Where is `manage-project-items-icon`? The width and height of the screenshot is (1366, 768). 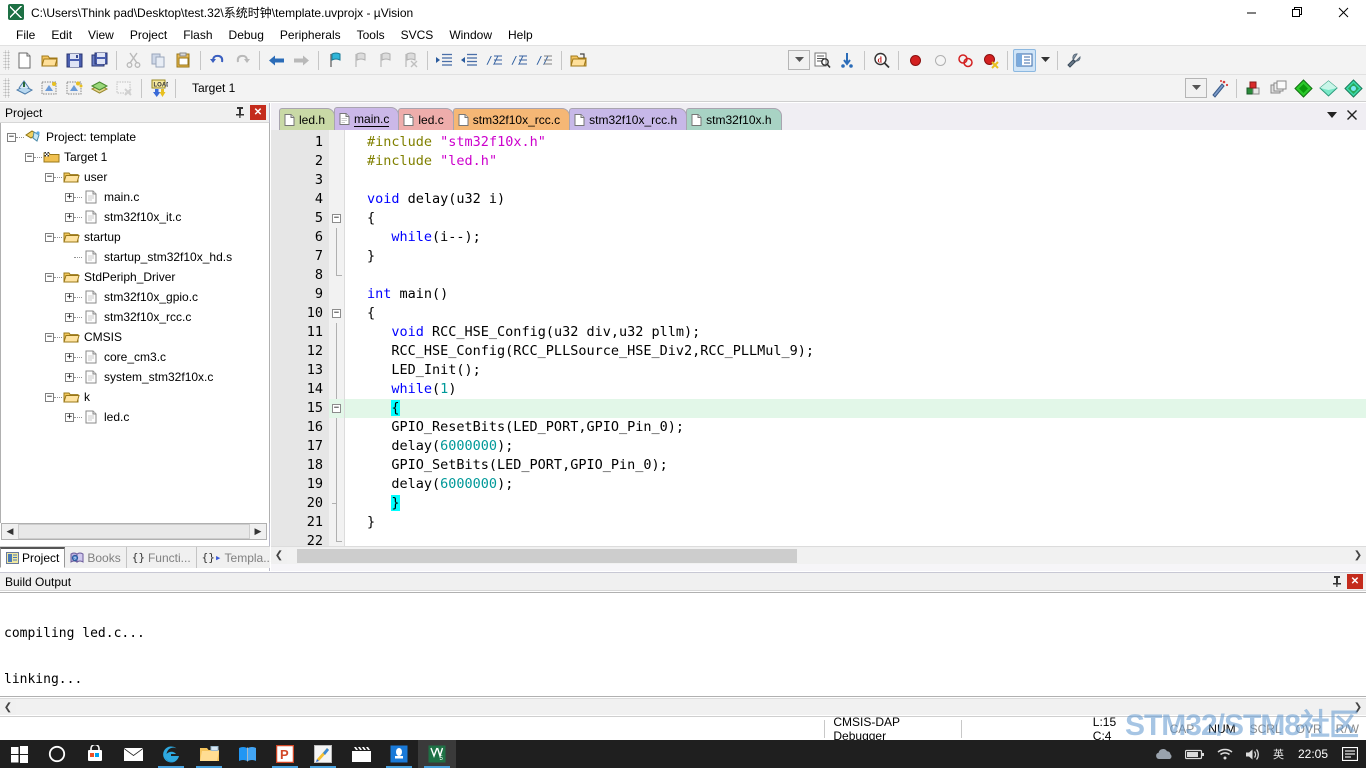
manage-project-items-icon is located at coordinates (1278, 88).